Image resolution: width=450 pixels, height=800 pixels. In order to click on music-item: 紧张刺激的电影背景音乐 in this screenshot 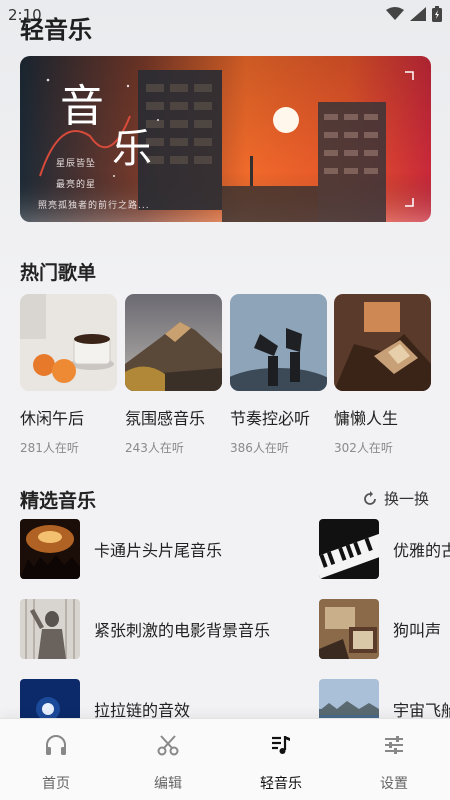, I will do `click(145, 629)`.